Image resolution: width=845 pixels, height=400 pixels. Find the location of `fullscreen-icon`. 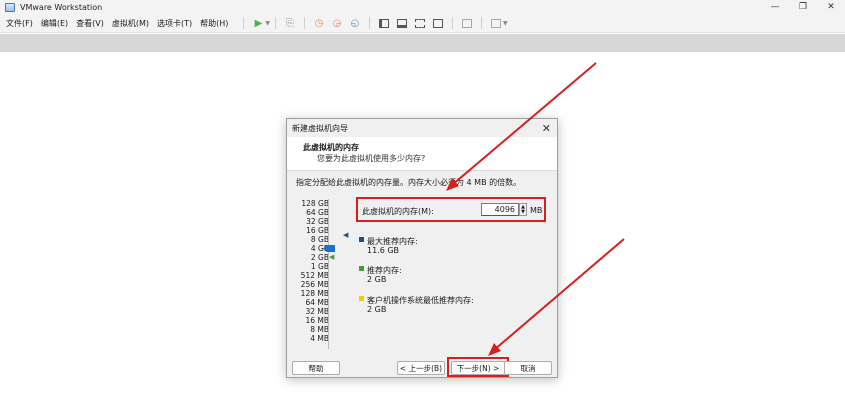

fullscreen-icon is located at coordinates (420, 23).